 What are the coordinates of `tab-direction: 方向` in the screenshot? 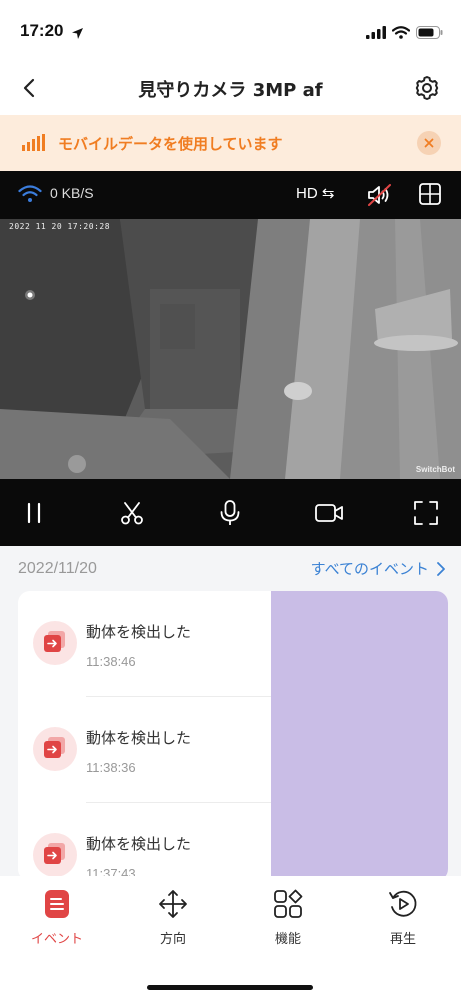 It's located at (173, 918).